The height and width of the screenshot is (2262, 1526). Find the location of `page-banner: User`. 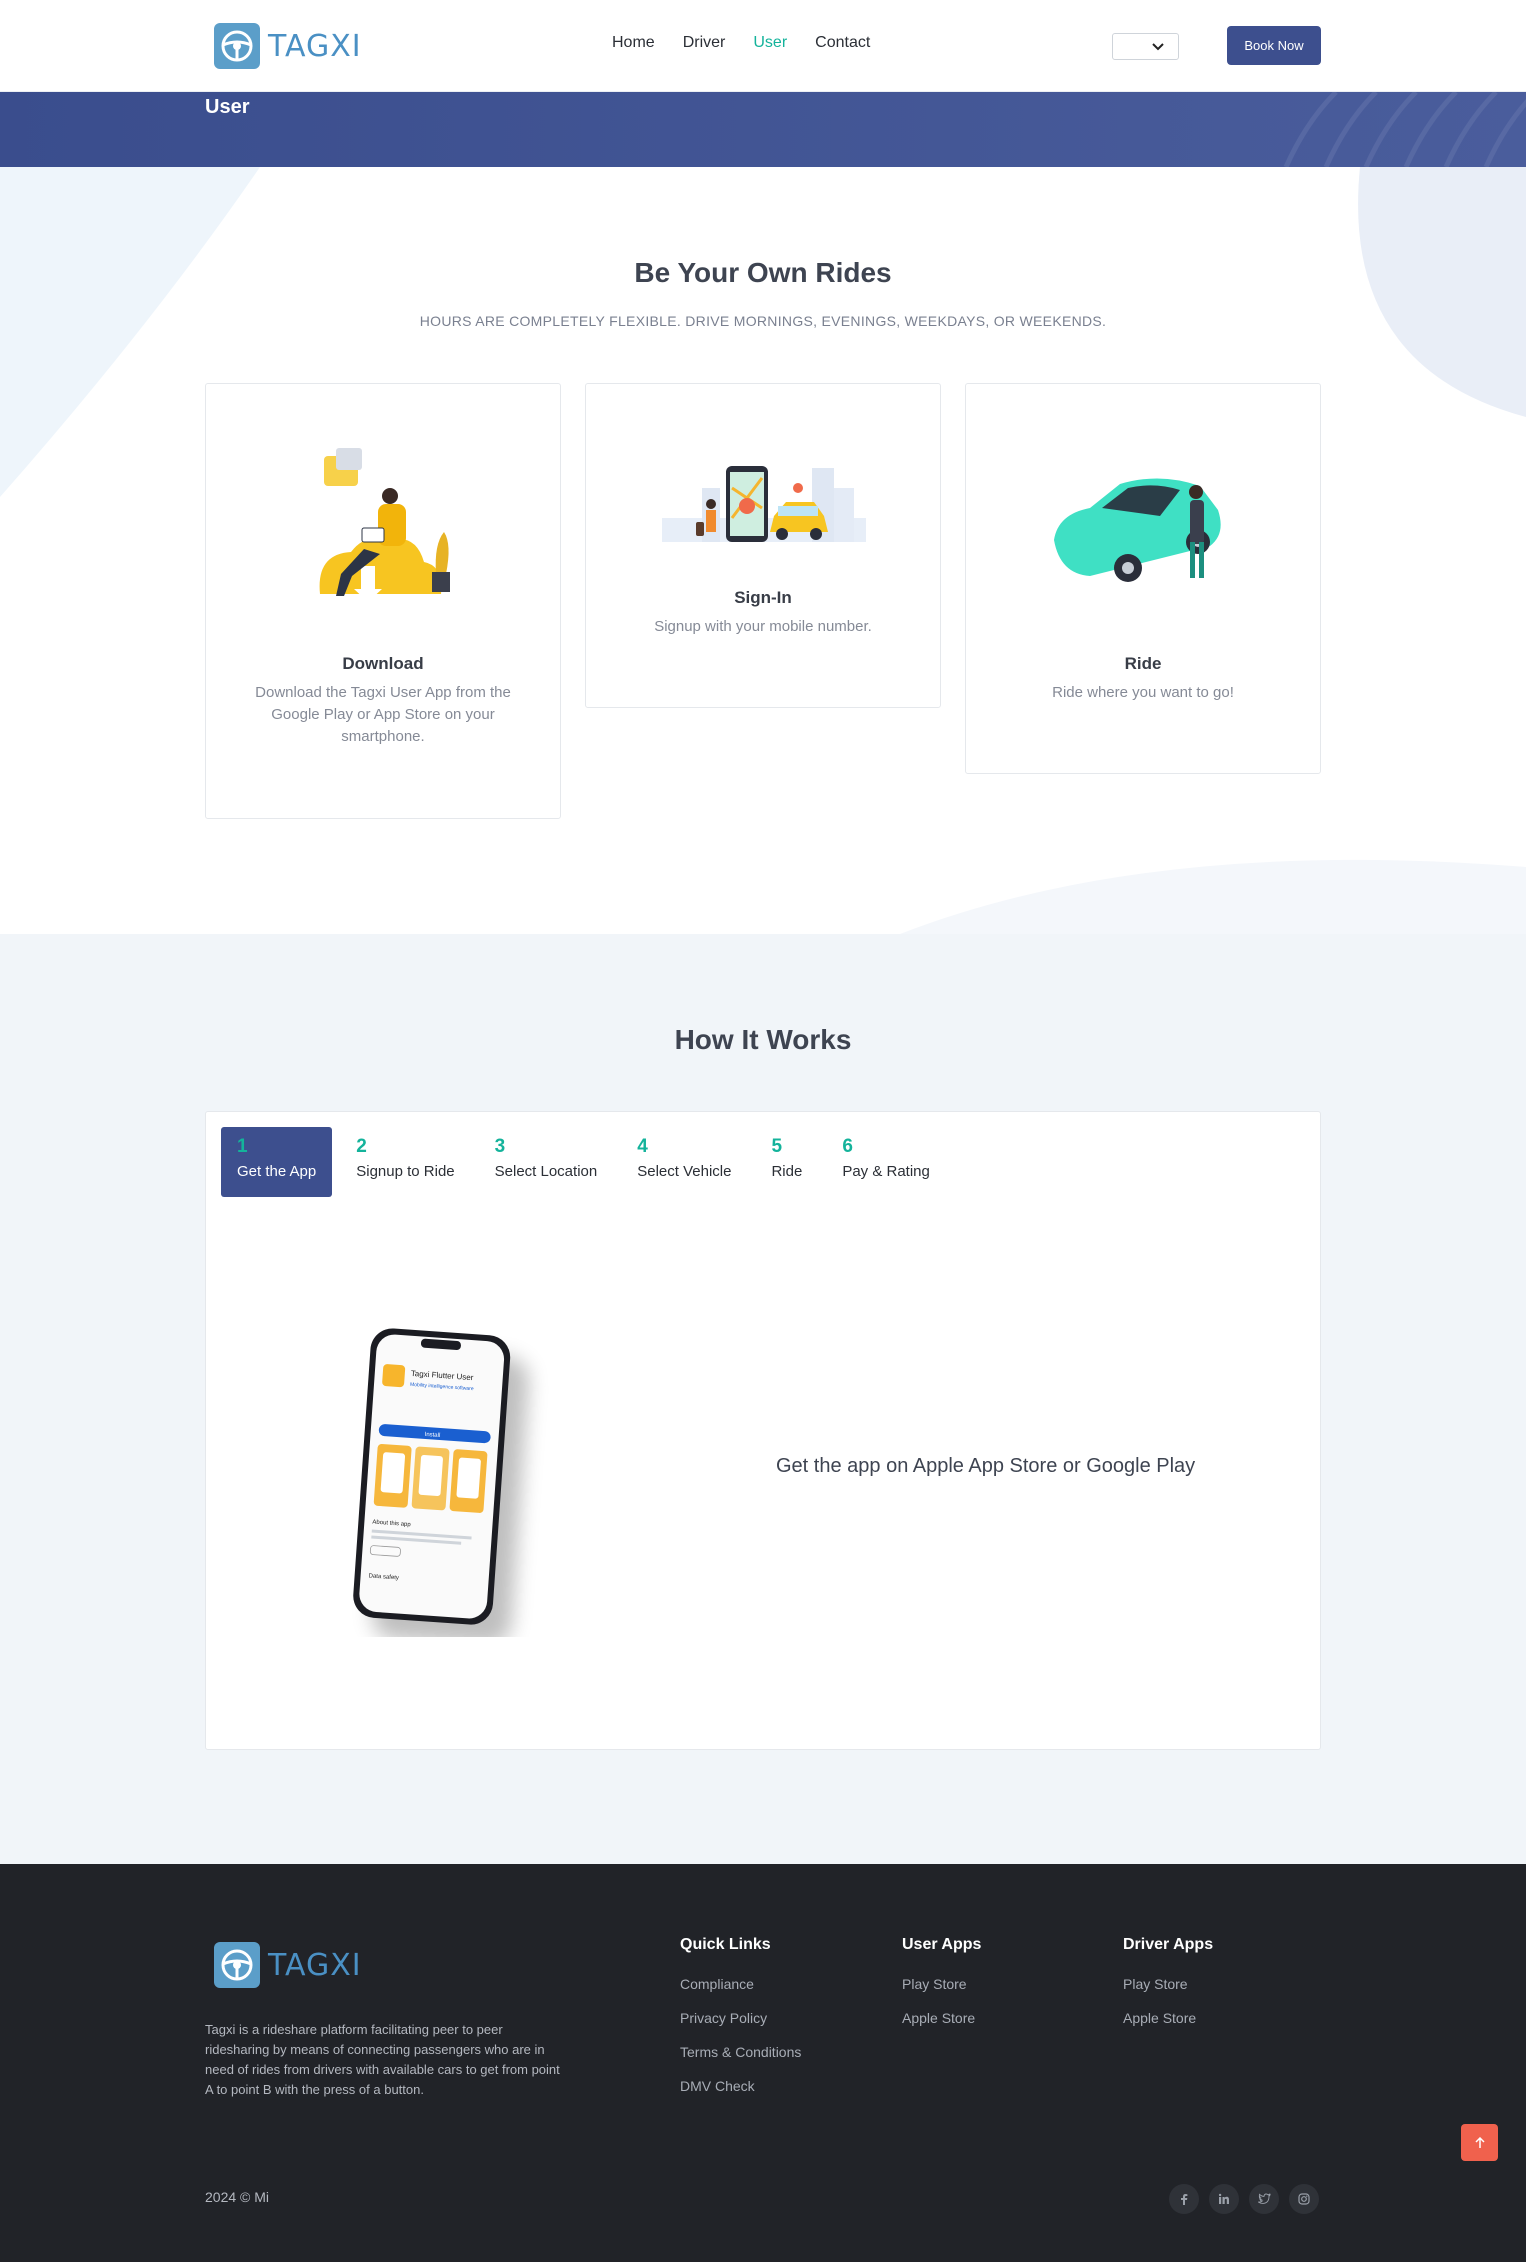

page-banner: User is located at coordinates (763, 129).